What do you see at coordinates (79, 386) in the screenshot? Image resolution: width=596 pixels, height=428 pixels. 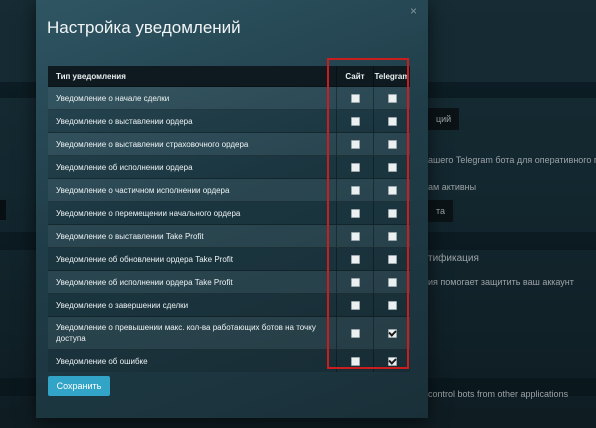 I see `save-button: Сохранить` at bounding box center [79, 386].